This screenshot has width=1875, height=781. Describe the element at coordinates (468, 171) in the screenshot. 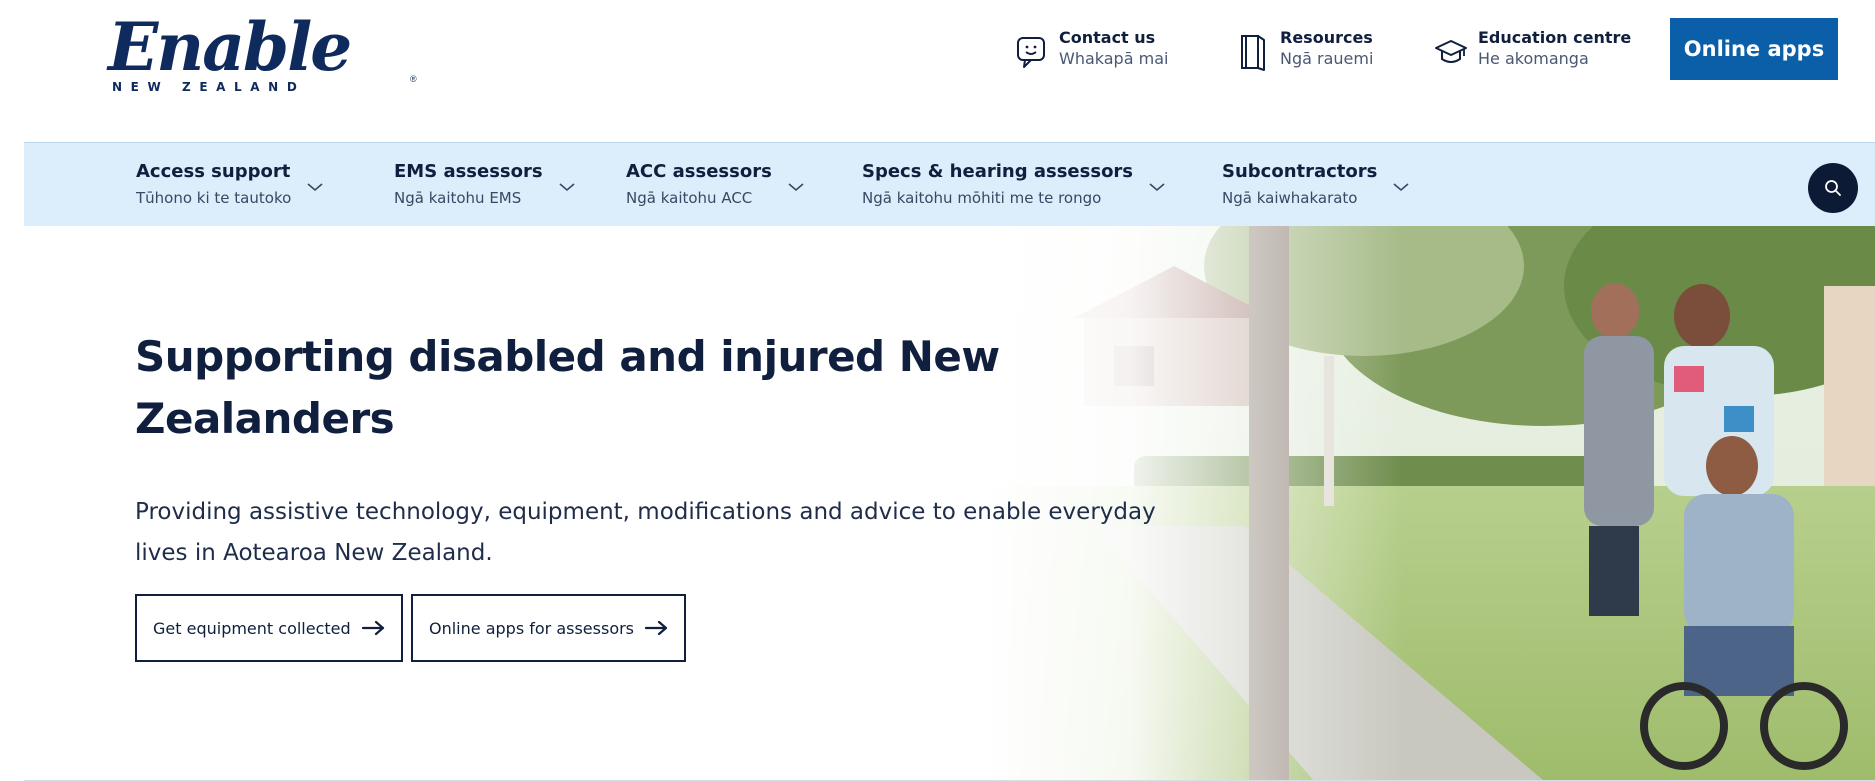

I see `nav-item-title: EMS assessors` at that location.